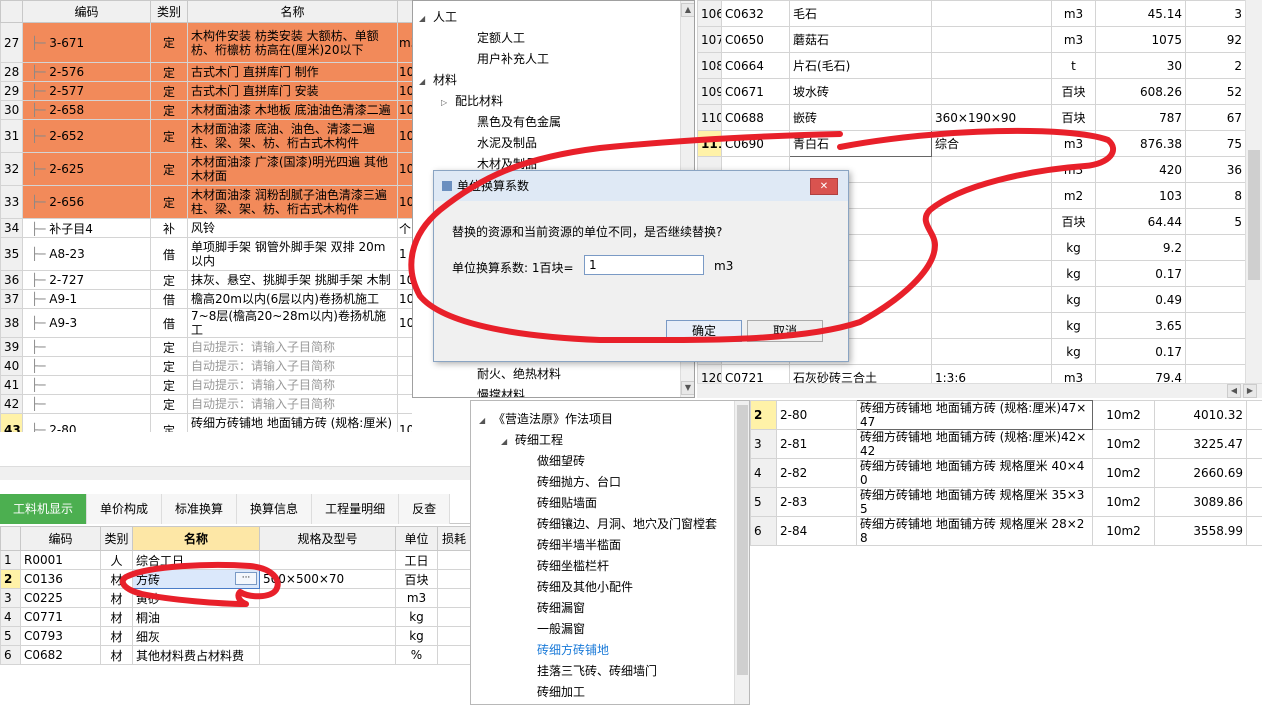  Describe the element at coordinates (327, 538) in the screenshot. I see `glj-col-spec: 规格及型号` at that location.